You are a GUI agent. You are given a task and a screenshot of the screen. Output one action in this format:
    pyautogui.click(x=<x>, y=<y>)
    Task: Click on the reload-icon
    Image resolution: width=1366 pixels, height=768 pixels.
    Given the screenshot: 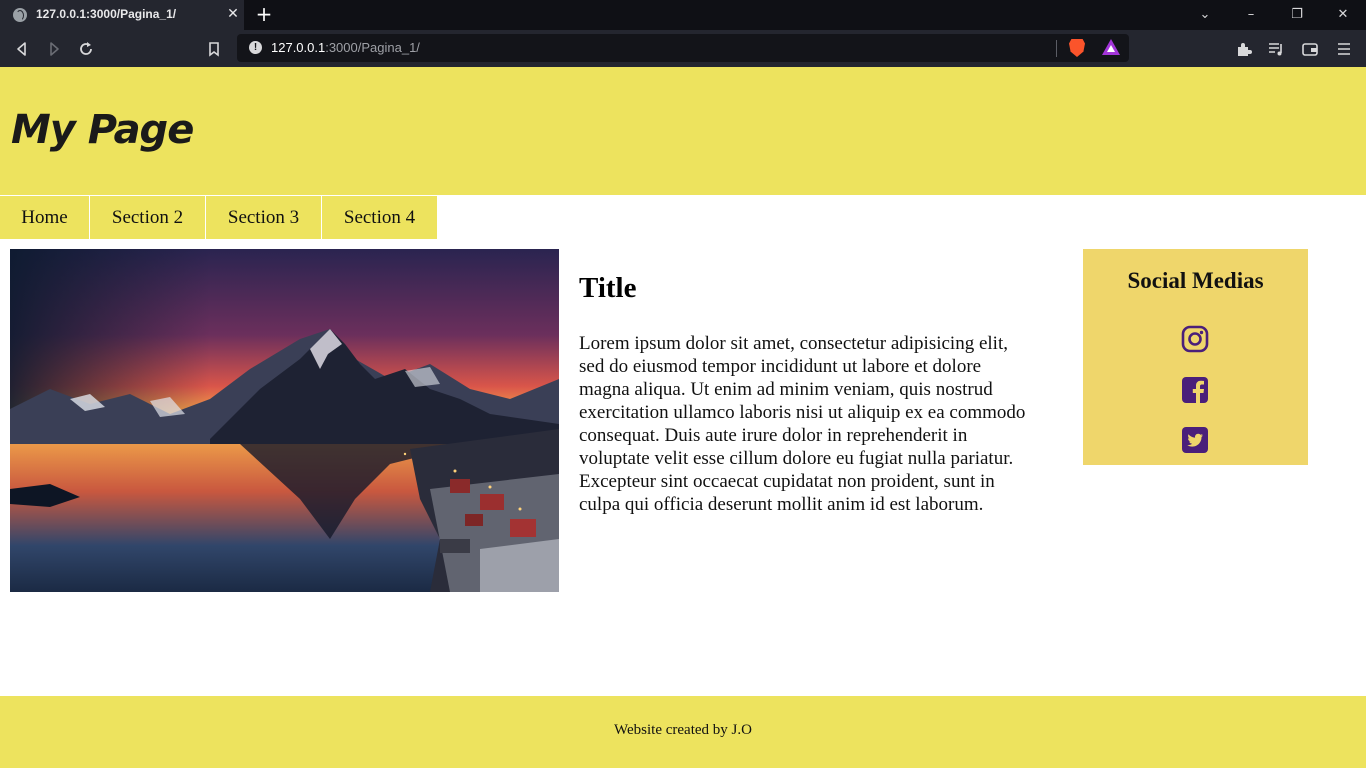 What is the action you would take?
    pyautogui.click(x=86, y=49)
    